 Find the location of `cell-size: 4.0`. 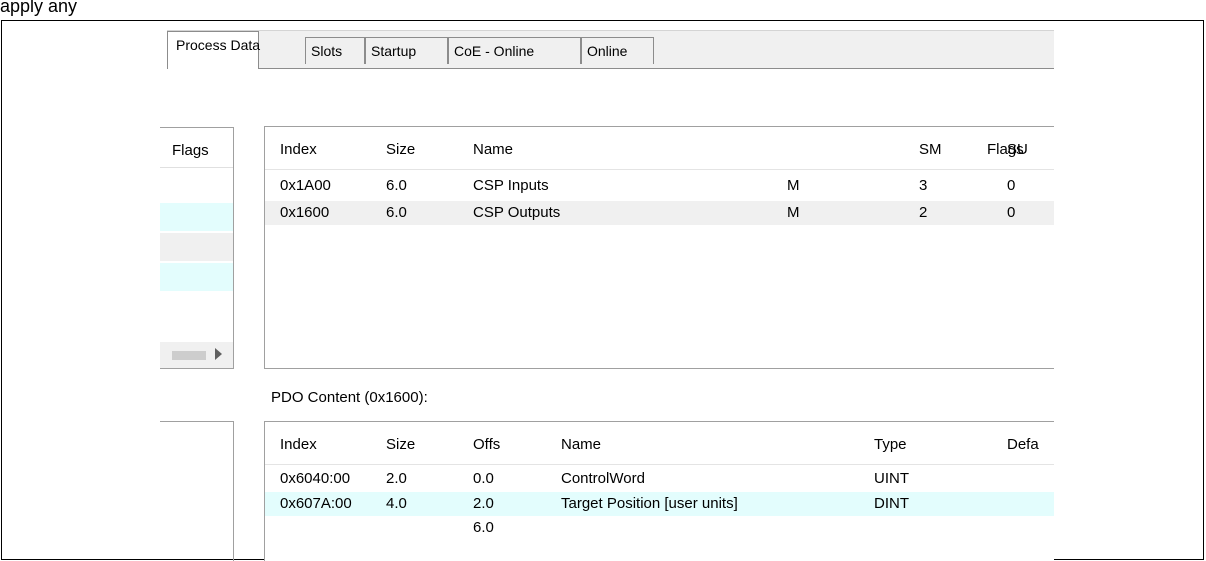

cell-size: 4.0 is located at coordinates (396, 503).